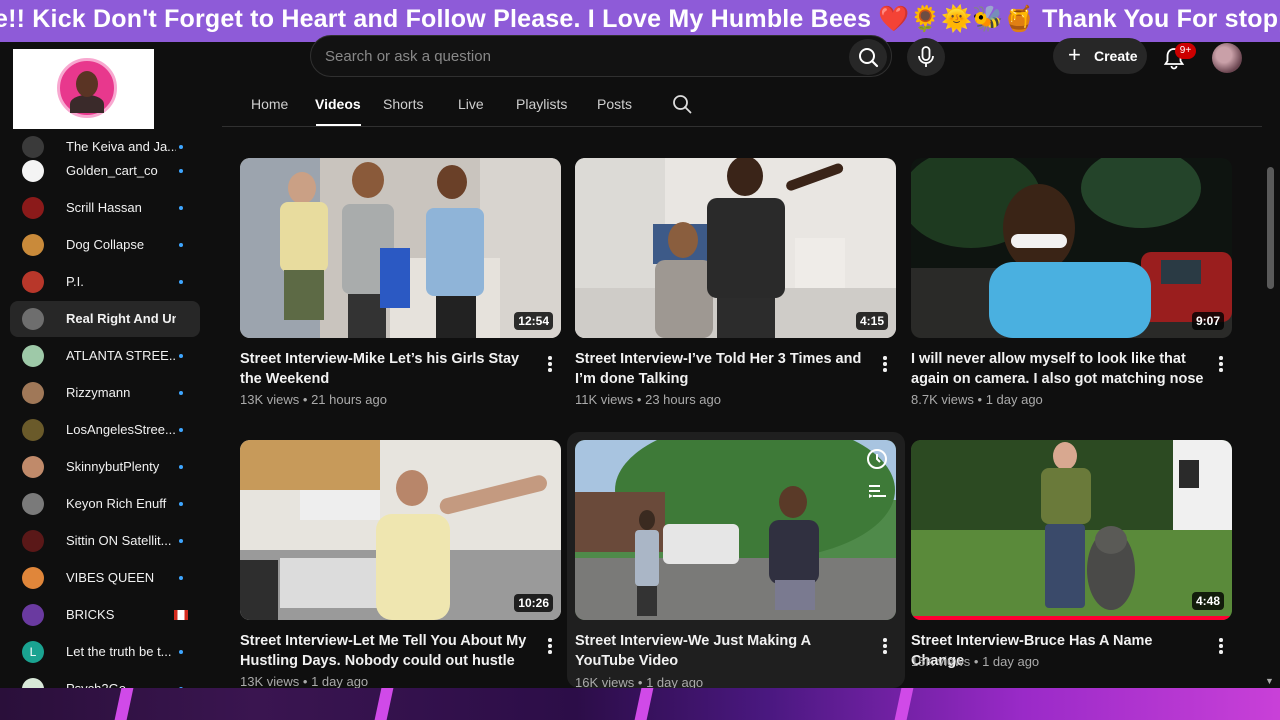 The image size is (1280, 720). What do you see at coordinates (575, 56) in the screenshot?
I see `search-input` at bounding box center [575, 56].